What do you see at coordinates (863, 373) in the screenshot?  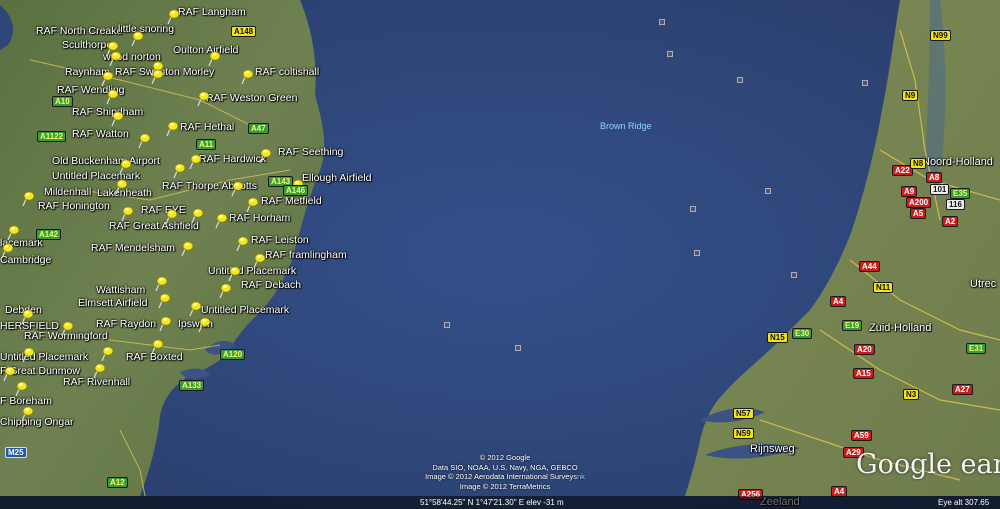 I see `road-shield: A15` at bounding box center [863, 373].